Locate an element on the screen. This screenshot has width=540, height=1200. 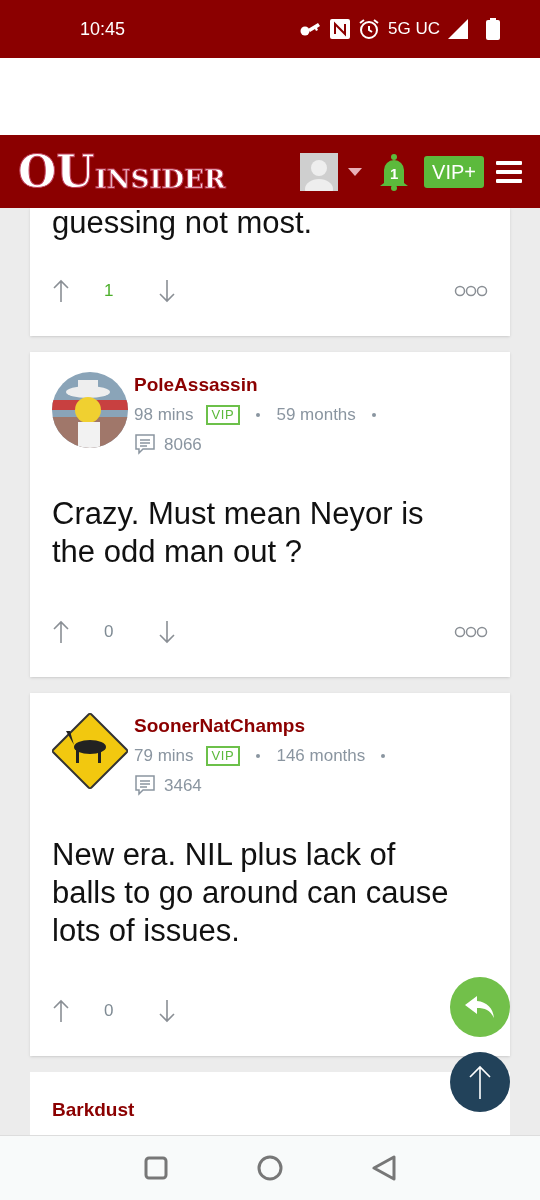
post-body: guessing not most. is located at coordinates (183, 225).